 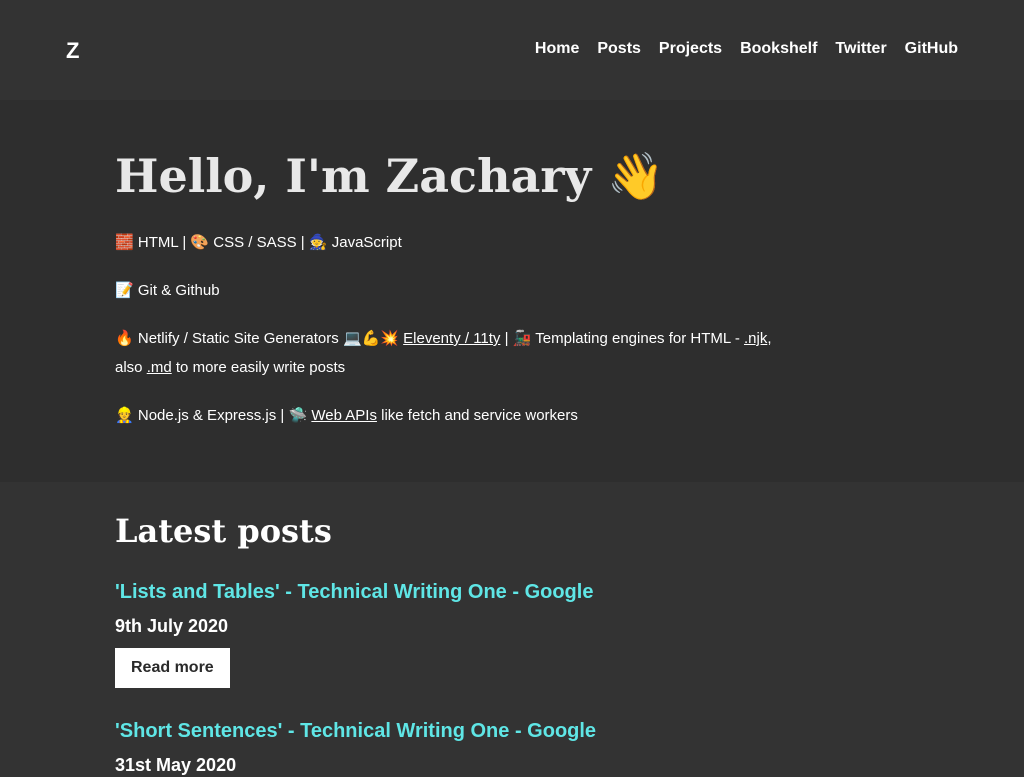 What do you see at coordinates (176, 765) in the screenshot?
I see `post-date: 31st May 2020` at bounding box center [176, 765].